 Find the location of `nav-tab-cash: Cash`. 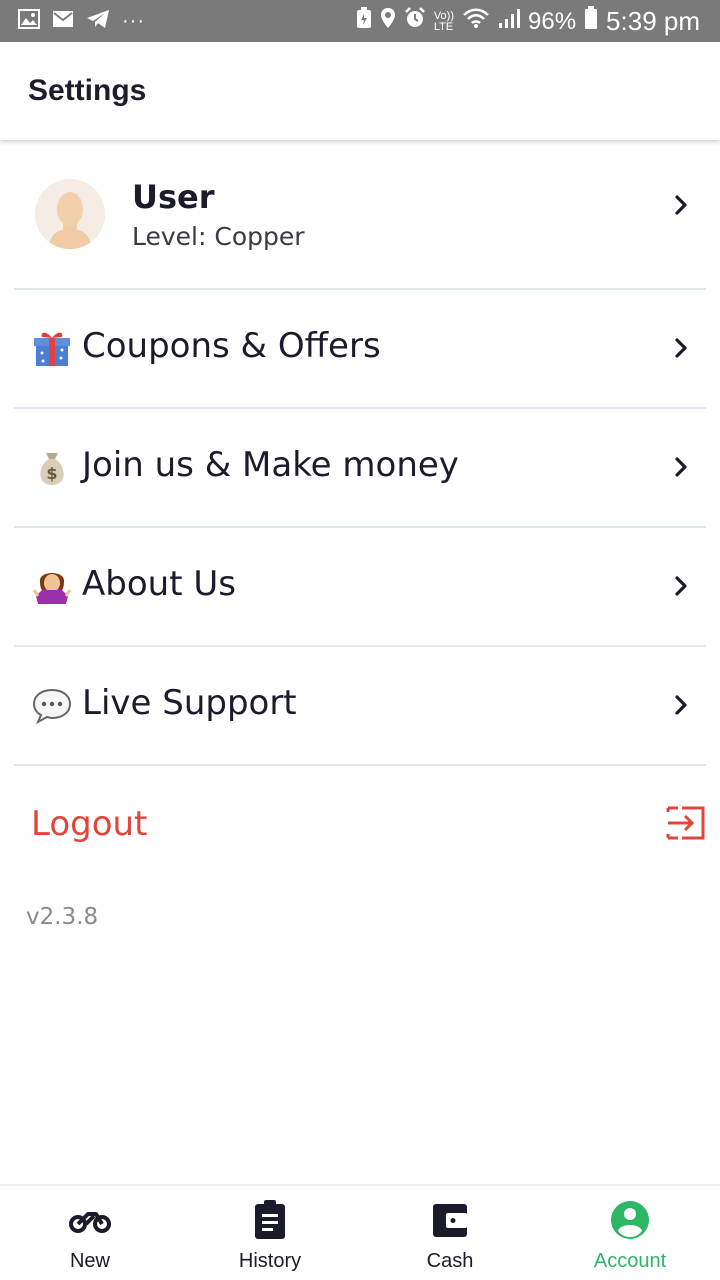

nav-tab-cash: Cash is located at coordinates (450, 1233).